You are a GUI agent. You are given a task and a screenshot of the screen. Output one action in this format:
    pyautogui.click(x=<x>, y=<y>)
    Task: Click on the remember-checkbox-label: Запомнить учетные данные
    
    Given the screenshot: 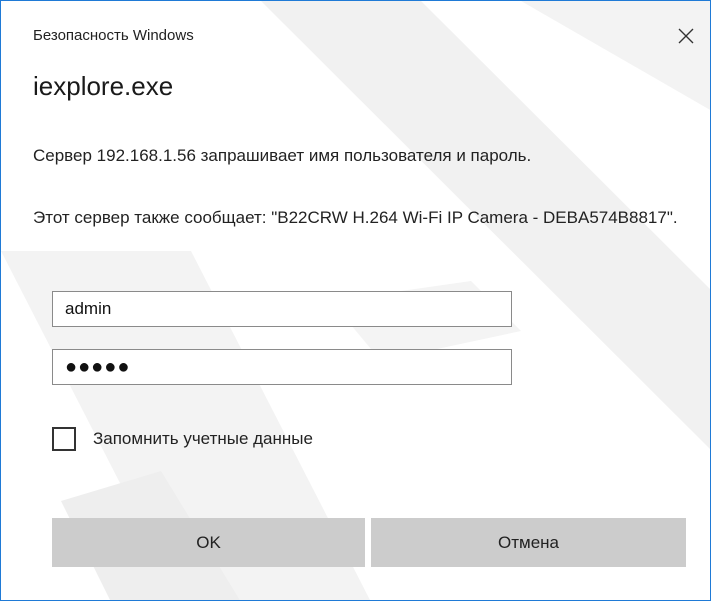 What is the action you would take?
    pyautogui.click(x=203, y=438)
    